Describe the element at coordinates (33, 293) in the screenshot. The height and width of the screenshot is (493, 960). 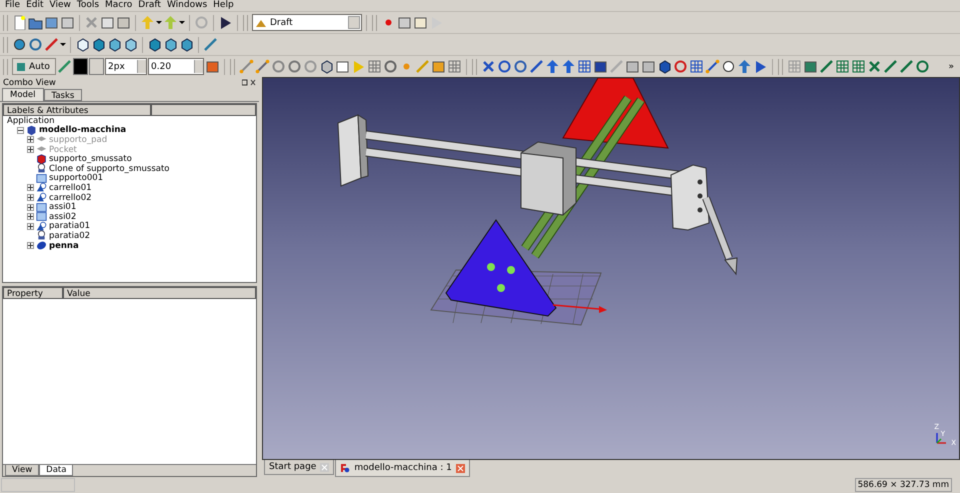
I see `column-header: Property` at that location.